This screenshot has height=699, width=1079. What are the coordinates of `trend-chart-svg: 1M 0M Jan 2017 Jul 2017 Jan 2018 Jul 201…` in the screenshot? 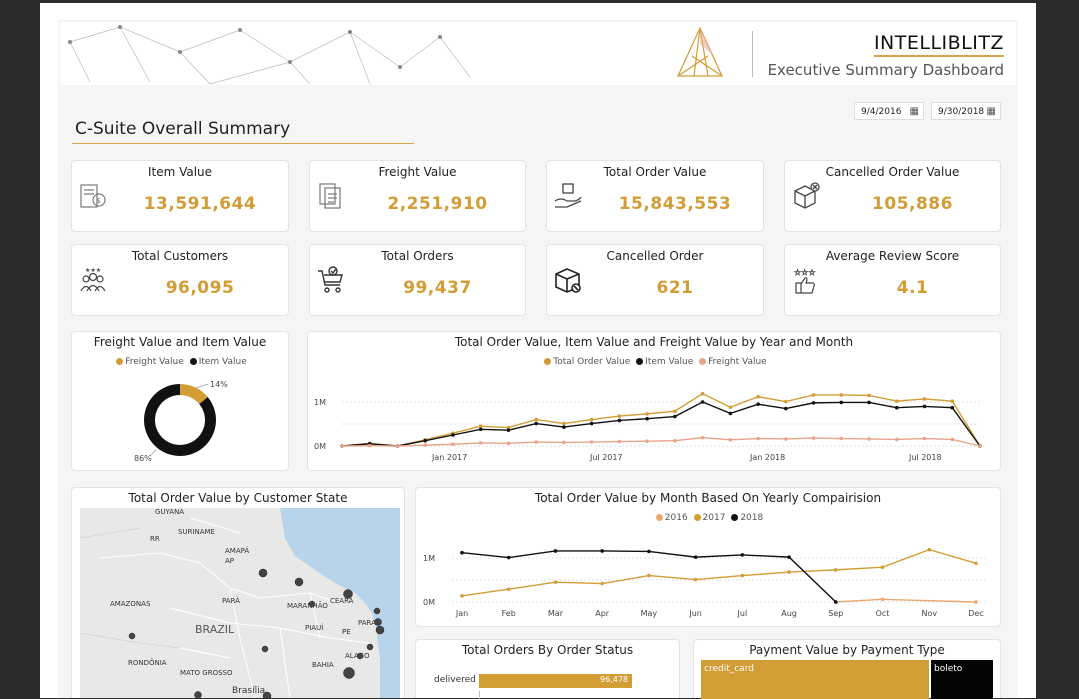 It's located at (648, 426).